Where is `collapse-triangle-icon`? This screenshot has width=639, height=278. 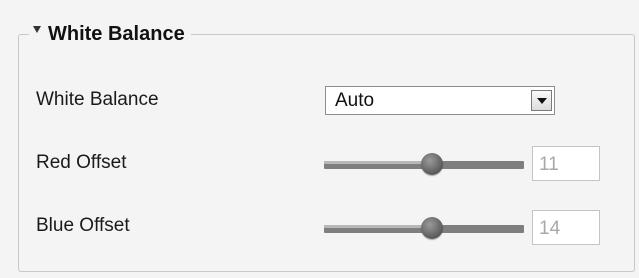
collapse-triangle-icon is located at coordinates (37, 29).